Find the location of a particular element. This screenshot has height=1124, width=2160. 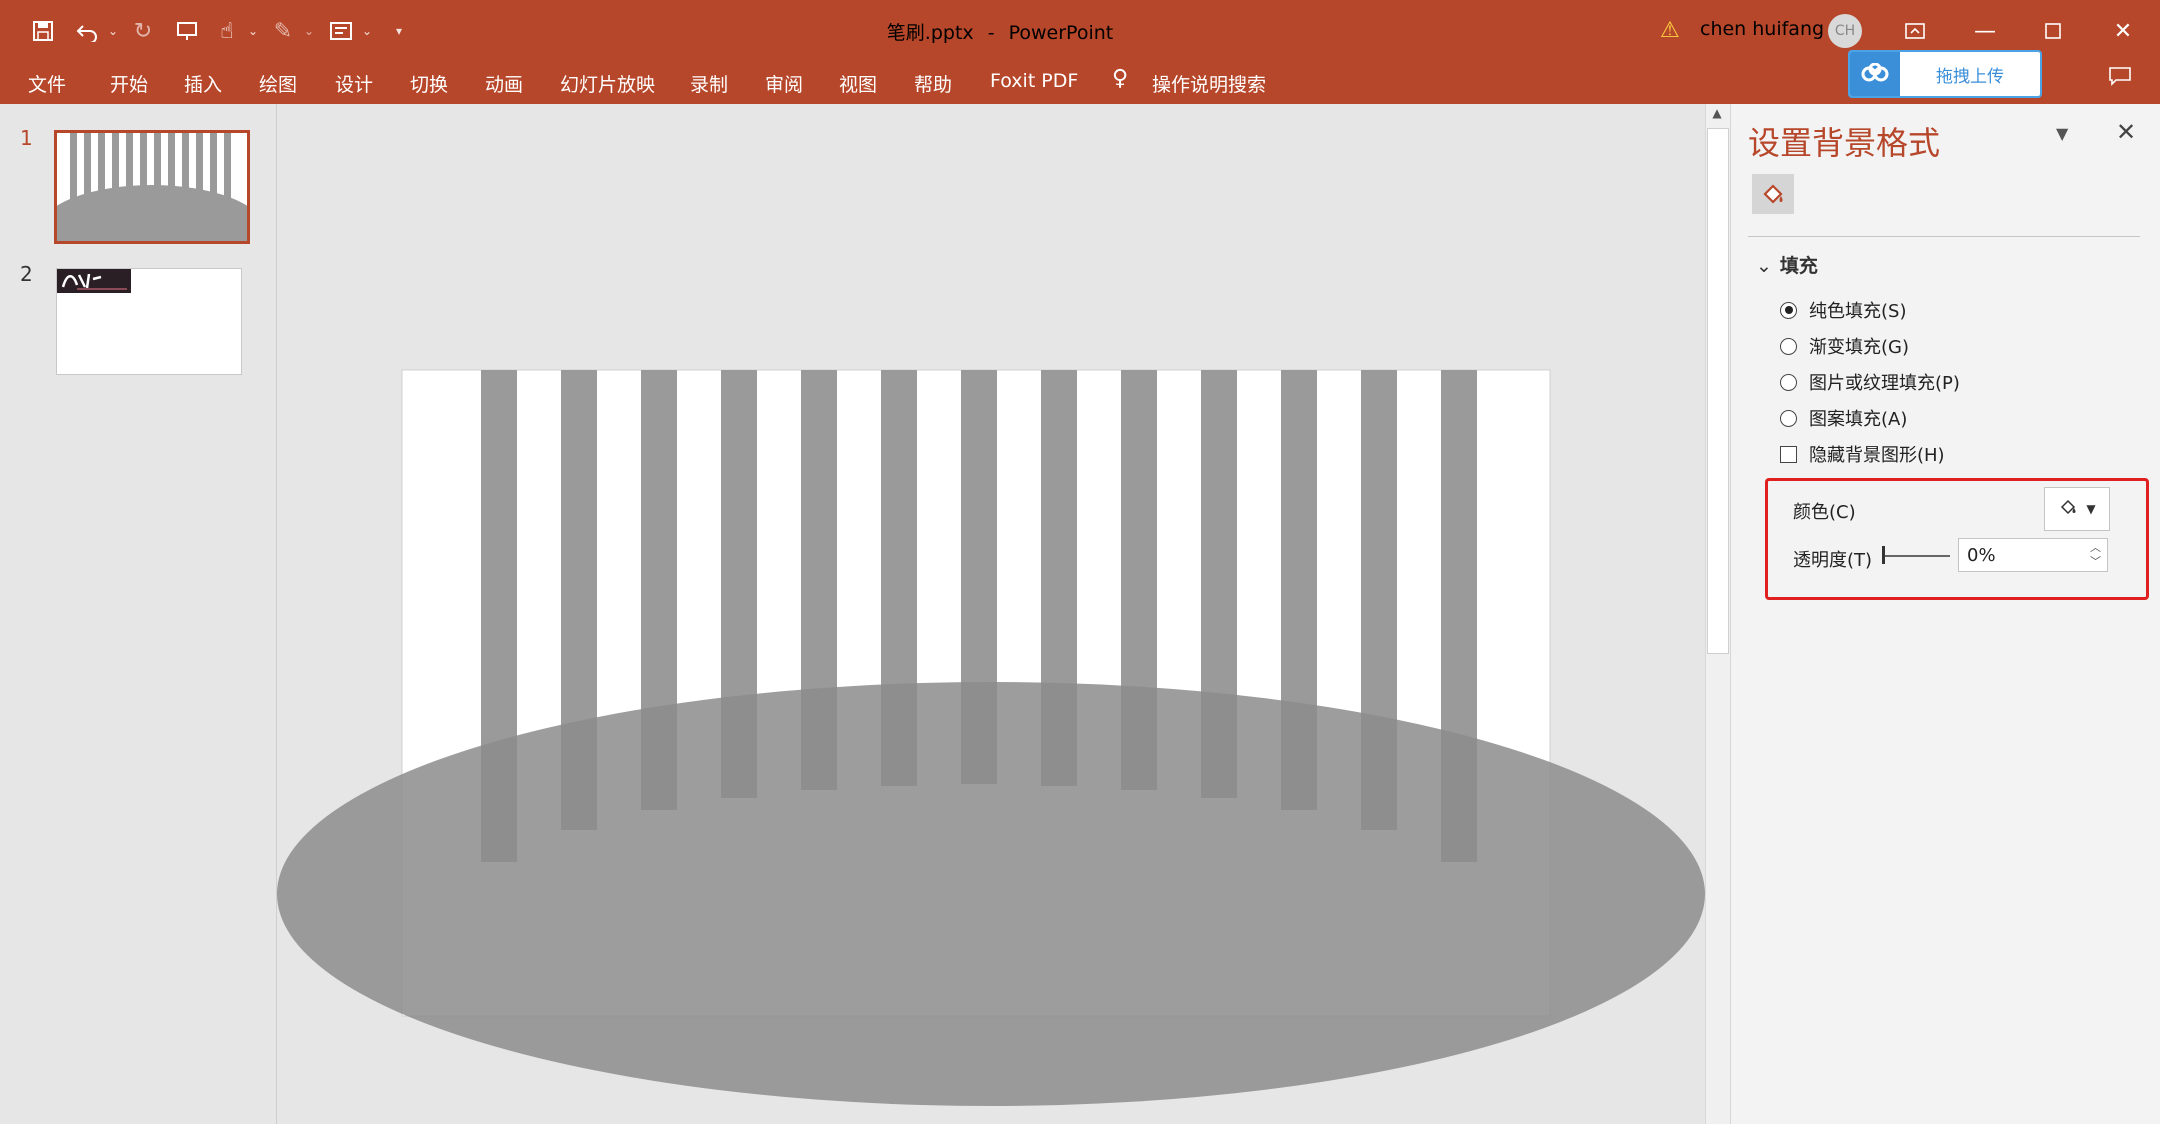

upload-button: 拖拽上传 is located at coordinates (1945, 74).